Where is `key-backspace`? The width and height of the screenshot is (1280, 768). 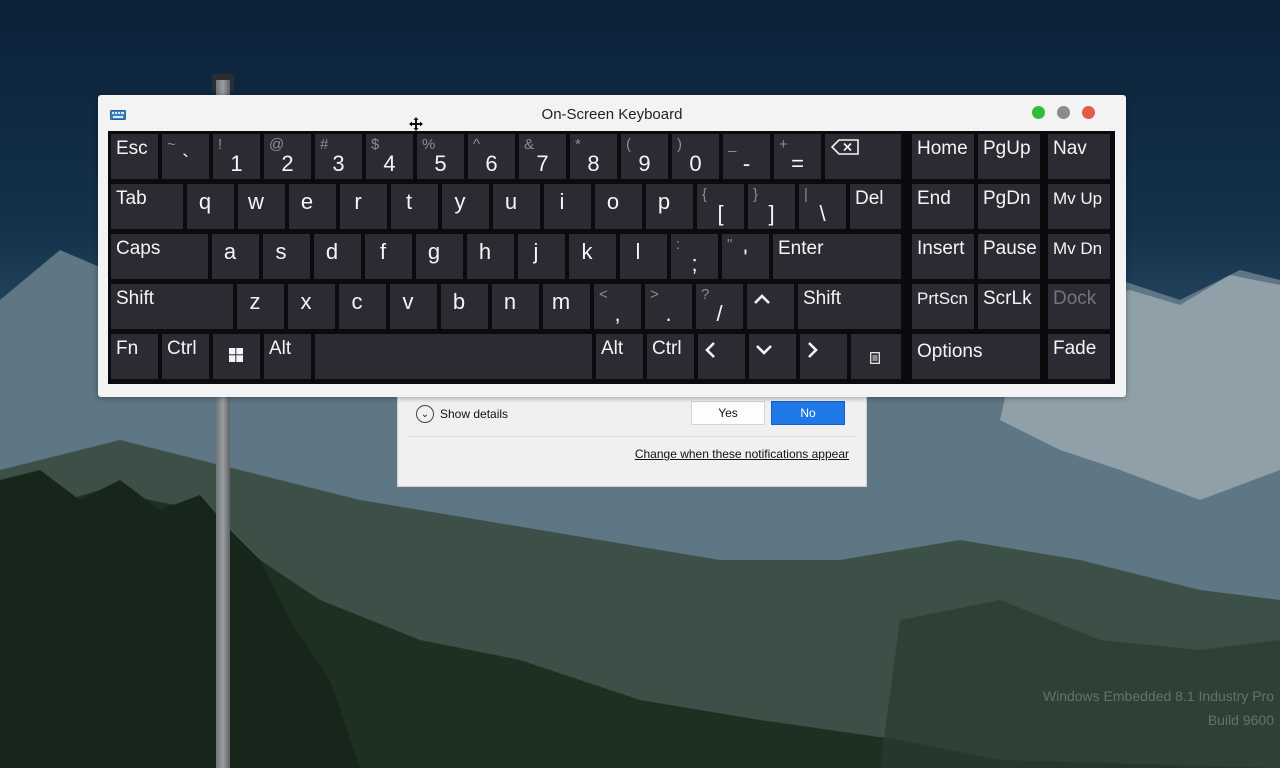
key-backspace is located at coordinates (863, 156).